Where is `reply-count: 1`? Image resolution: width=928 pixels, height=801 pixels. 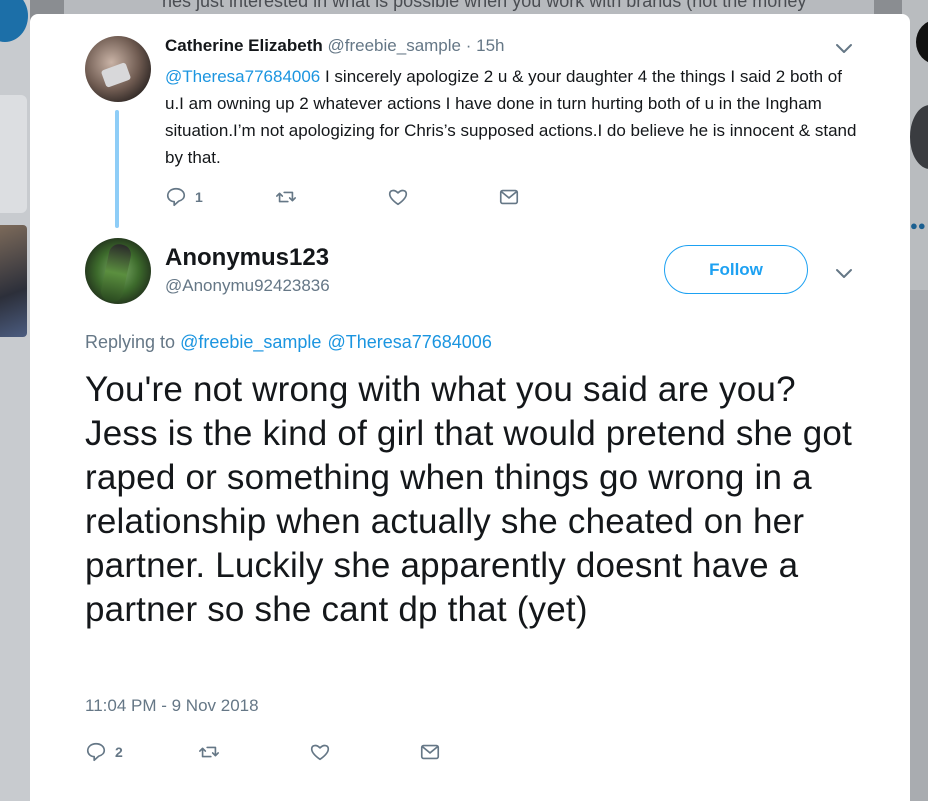 reply-count: 1 is located at coordinates (199, 197).